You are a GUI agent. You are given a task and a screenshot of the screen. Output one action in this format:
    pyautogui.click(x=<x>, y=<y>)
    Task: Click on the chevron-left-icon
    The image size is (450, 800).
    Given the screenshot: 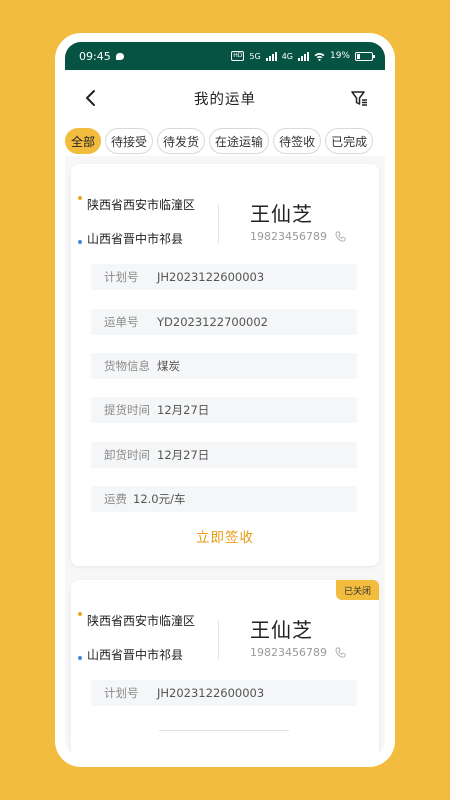 What is the action you would take?
    pyautogui.click(x=90, y=98)
    